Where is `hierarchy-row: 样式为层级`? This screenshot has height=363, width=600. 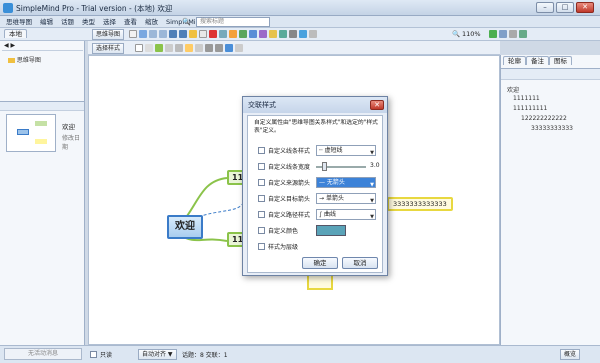
hierarchy-row: 样式为层级 is located at coordinates (322, 247).